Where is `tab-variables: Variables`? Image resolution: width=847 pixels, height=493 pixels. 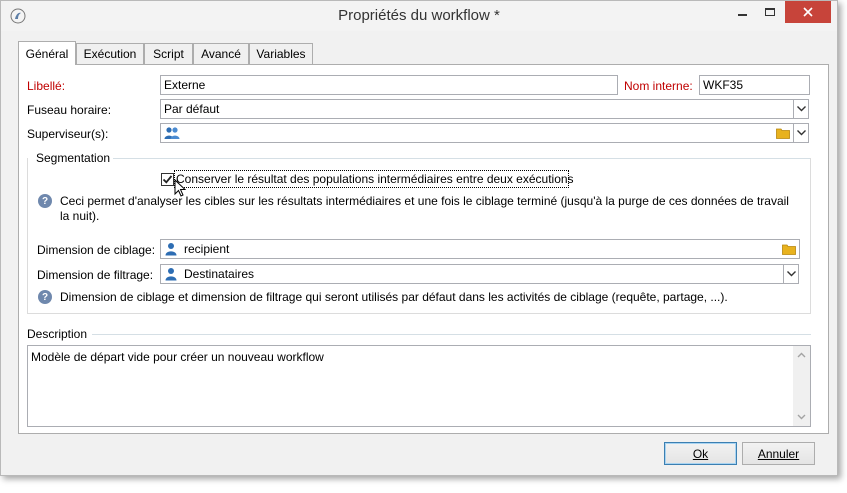 tab-variables: Variables is located at coordinates (281, 53).